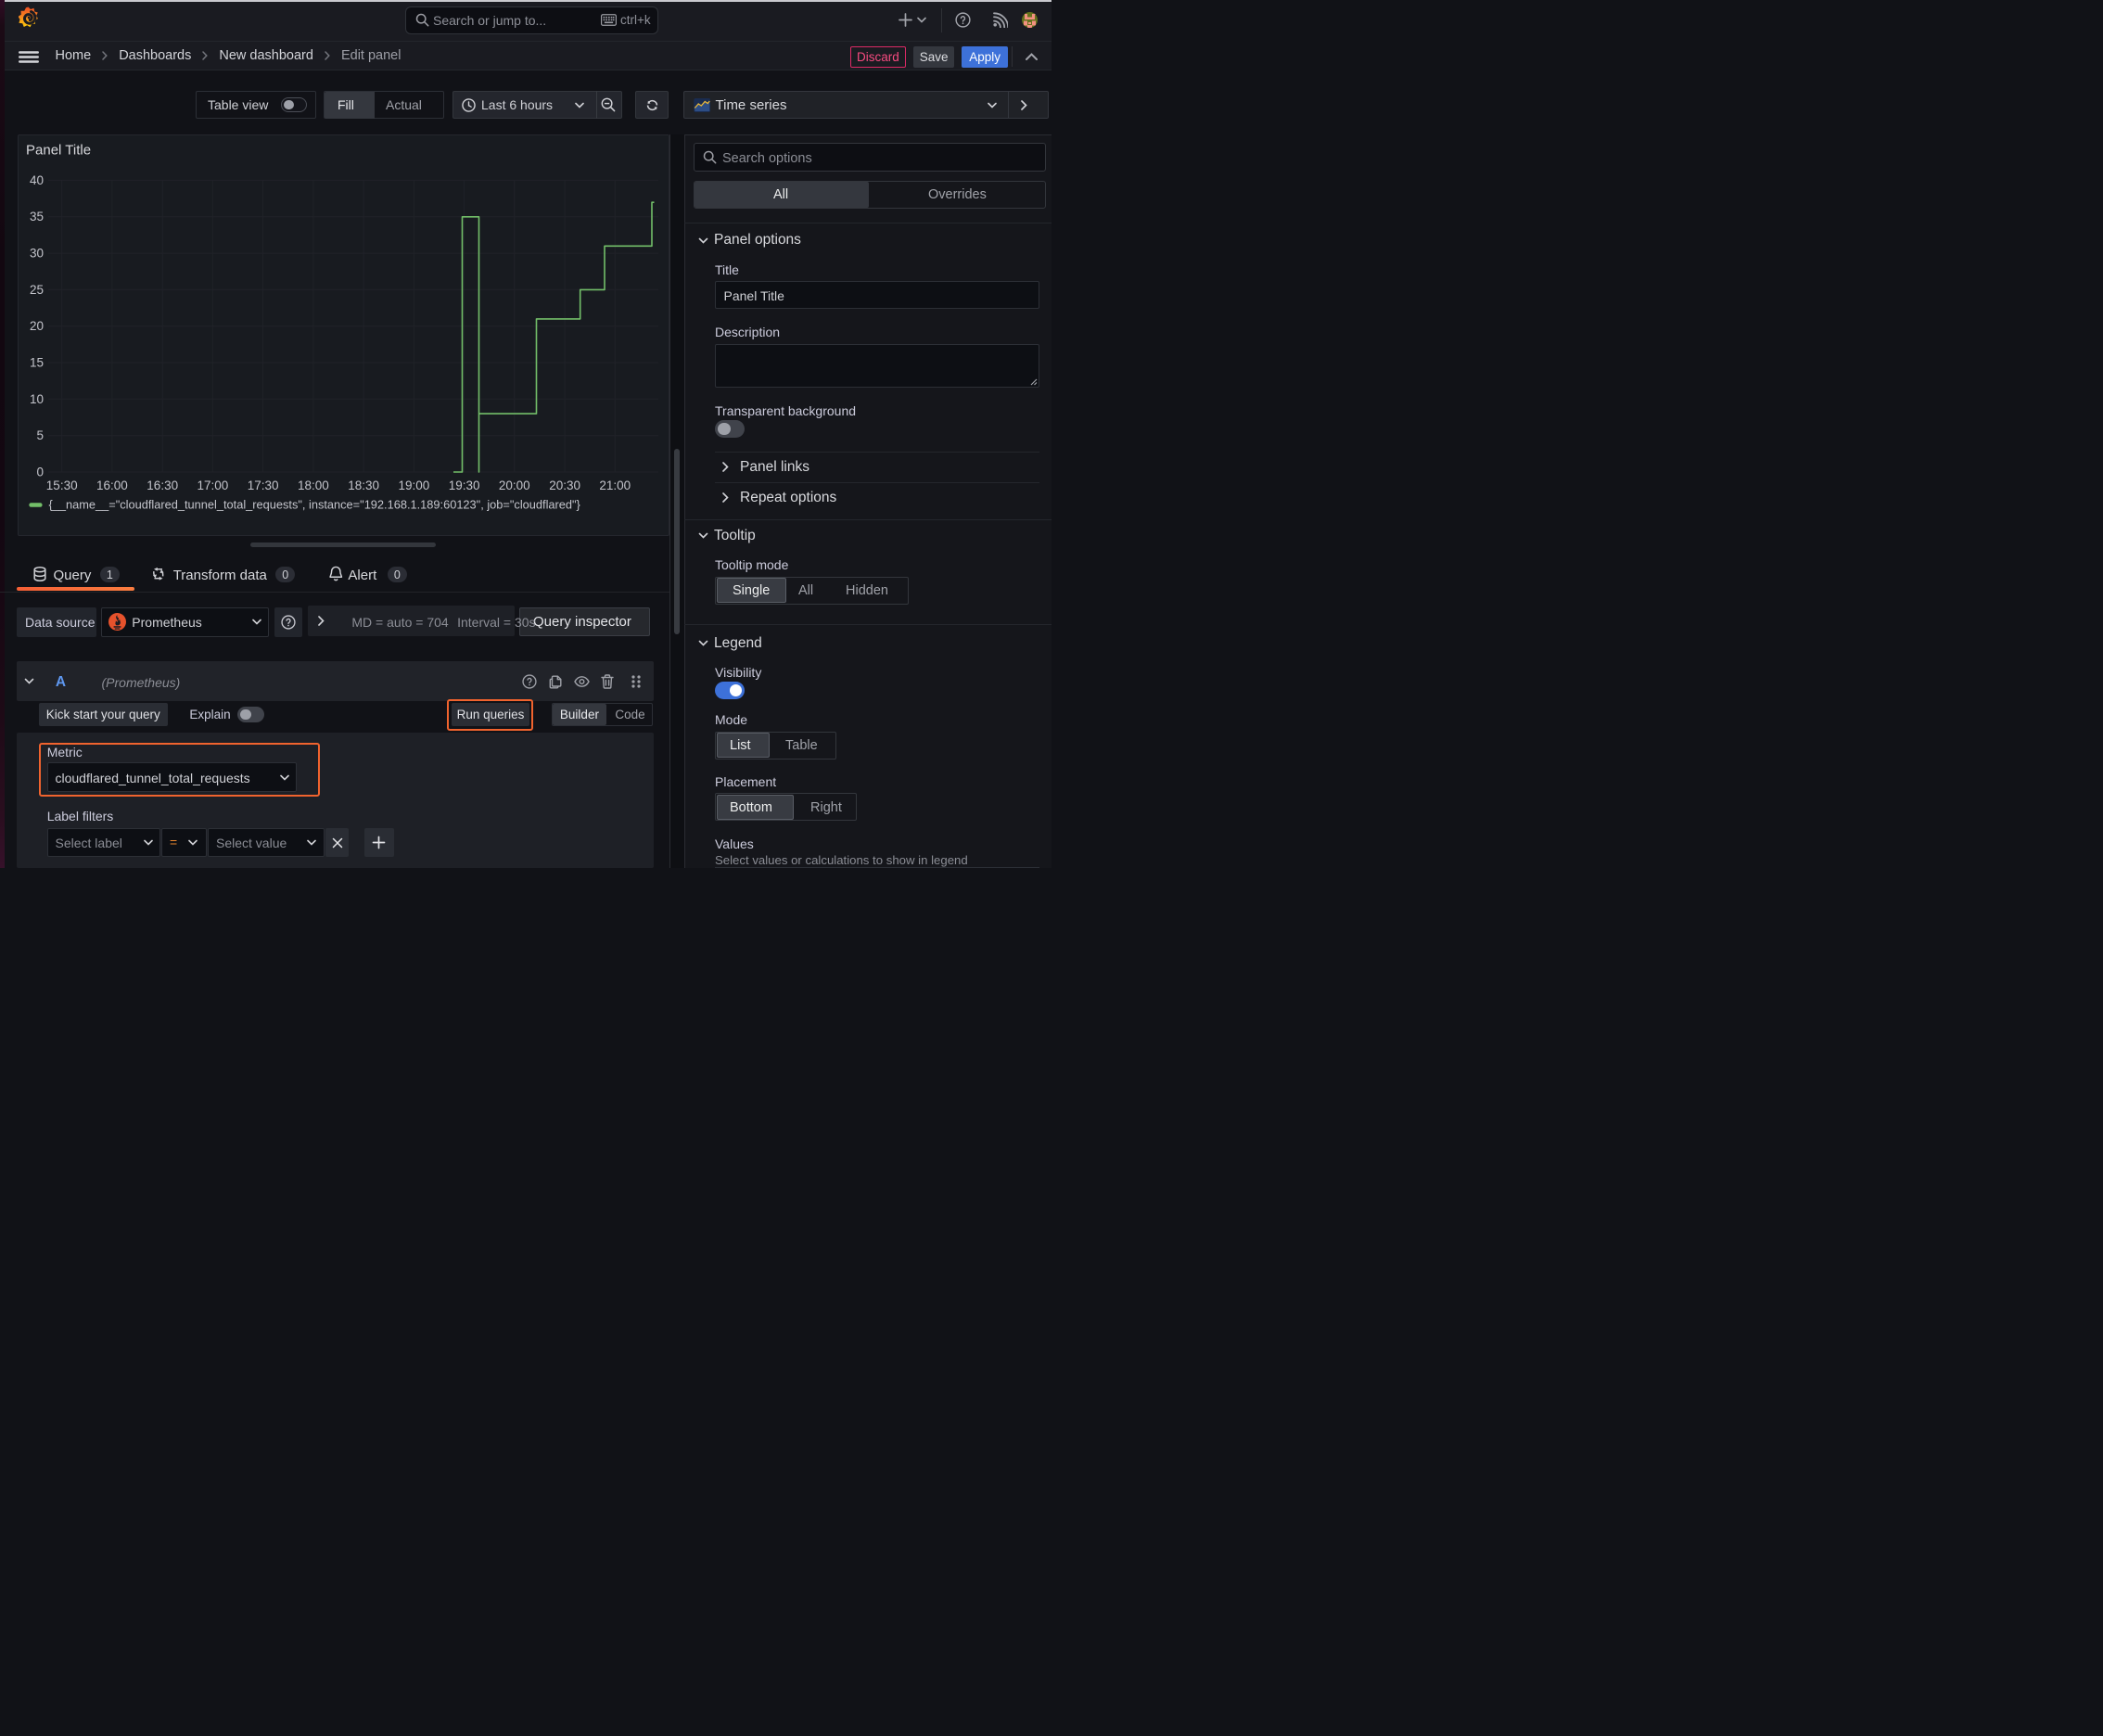  I want to click on svg-text: 10, so click(37, 399).